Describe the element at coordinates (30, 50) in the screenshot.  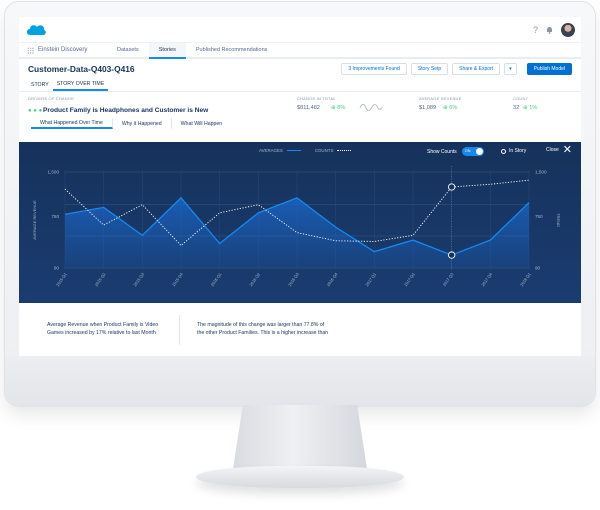
I see `app-grid-icon` at that location.